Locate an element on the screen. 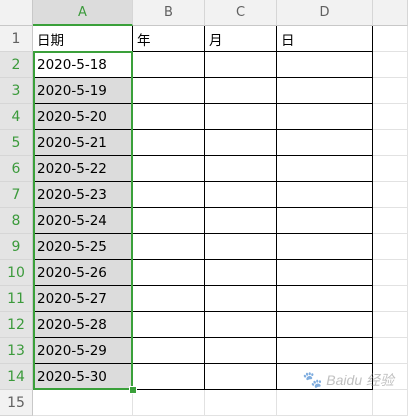 The image size is (408, 416). cell-c2 is located at coordinates (241, 65).